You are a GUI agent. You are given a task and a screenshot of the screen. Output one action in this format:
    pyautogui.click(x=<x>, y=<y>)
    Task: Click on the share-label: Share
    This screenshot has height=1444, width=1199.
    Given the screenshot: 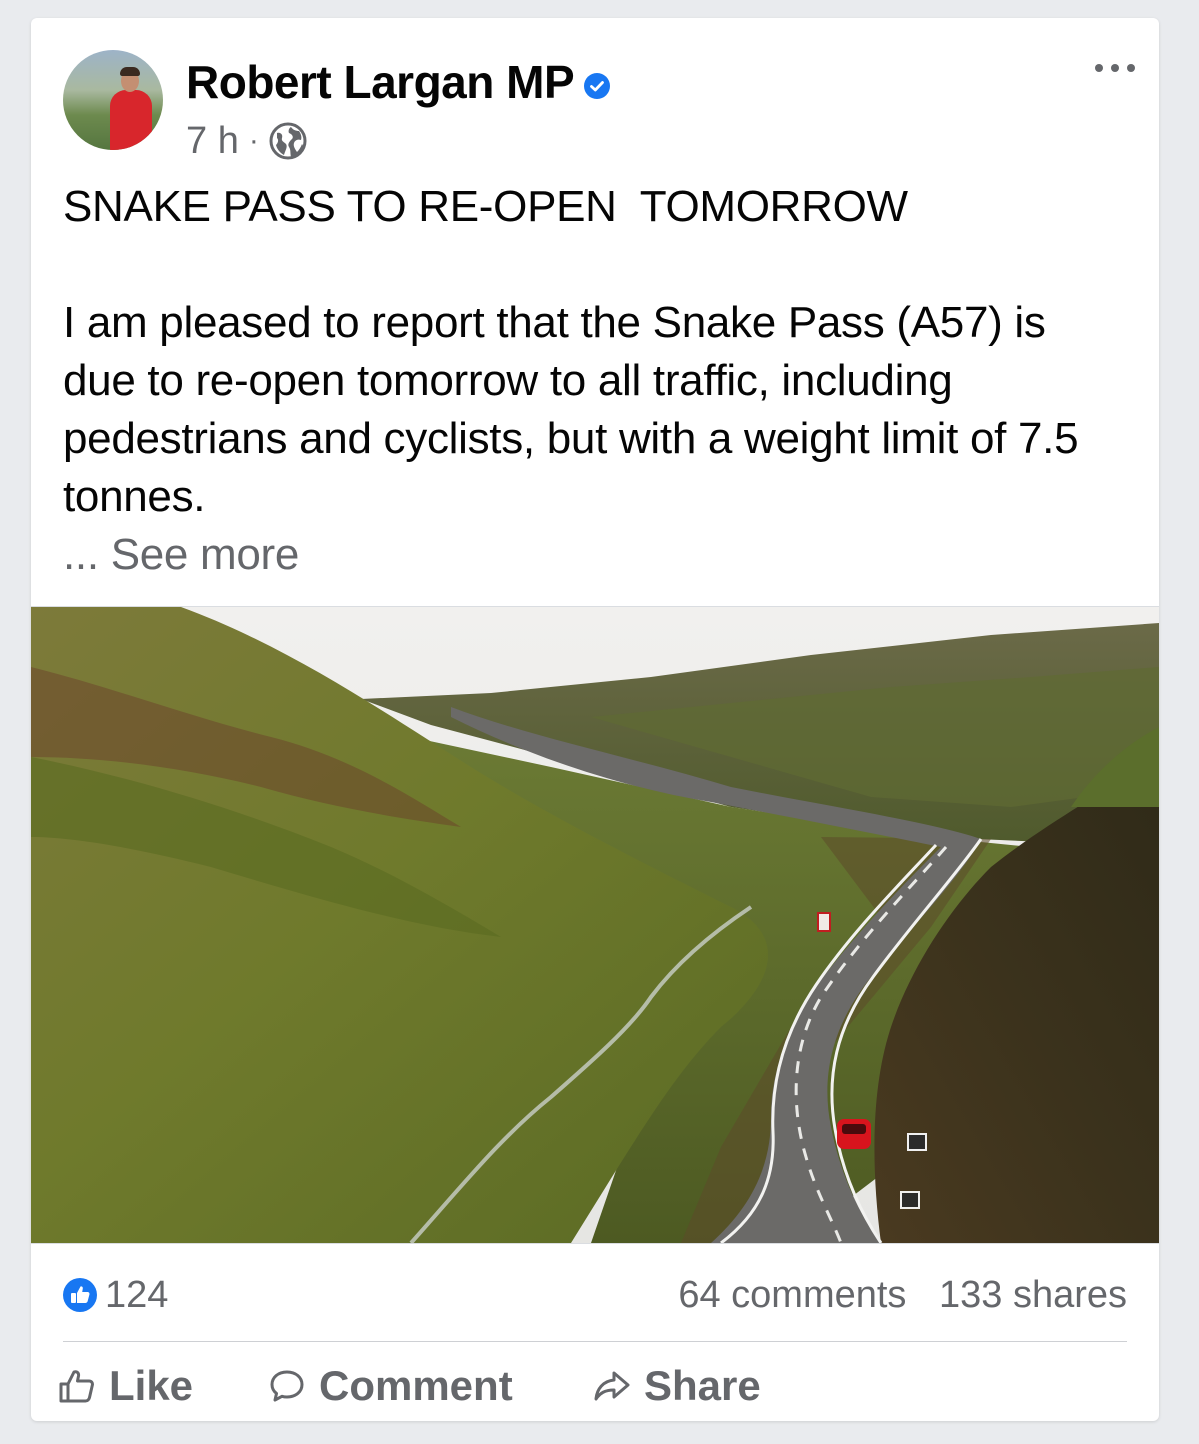 What is the action you would take?
    pyautogui.click(x=702, y=1385)
    